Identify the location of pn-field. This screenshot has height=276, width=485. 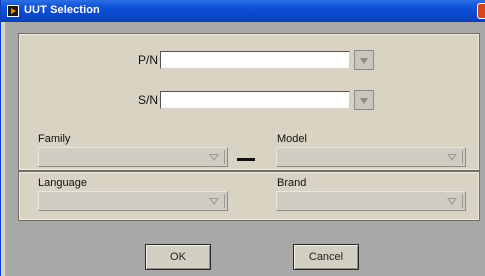
(255, 60).